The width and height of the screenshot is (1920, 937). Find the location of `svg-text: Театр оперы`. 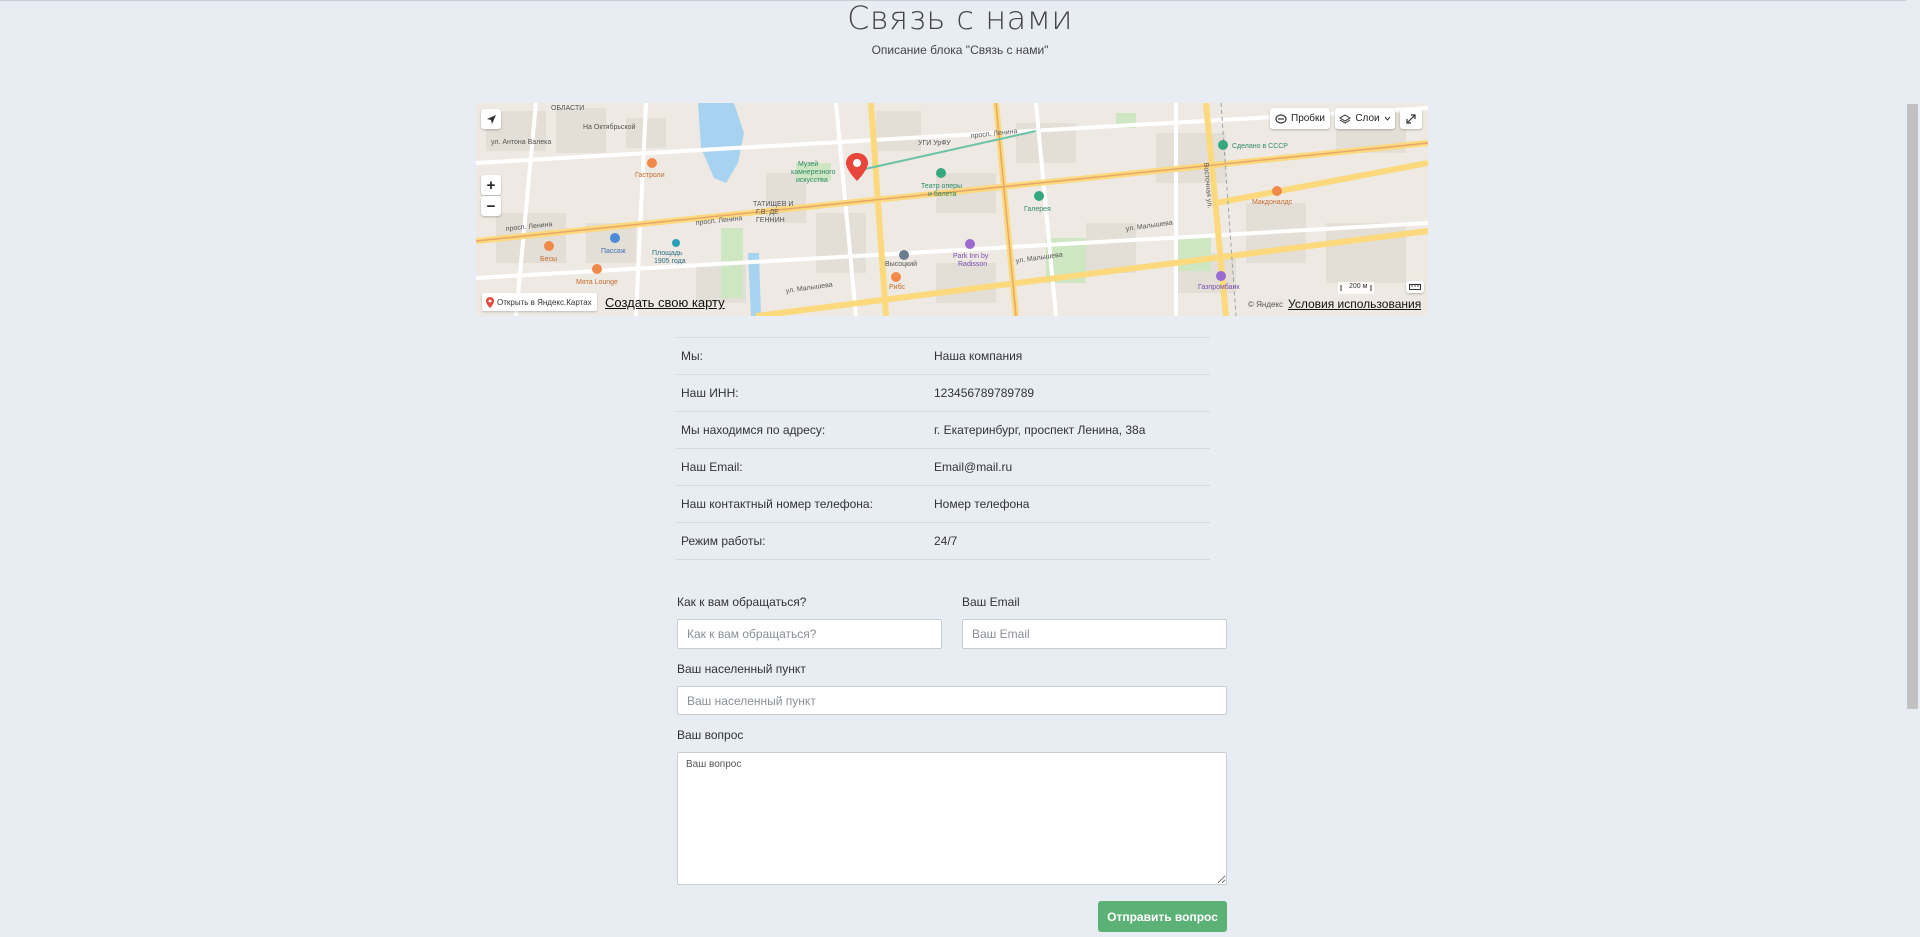

svg-text: Театр оперы is located at coordinates (941, 186).